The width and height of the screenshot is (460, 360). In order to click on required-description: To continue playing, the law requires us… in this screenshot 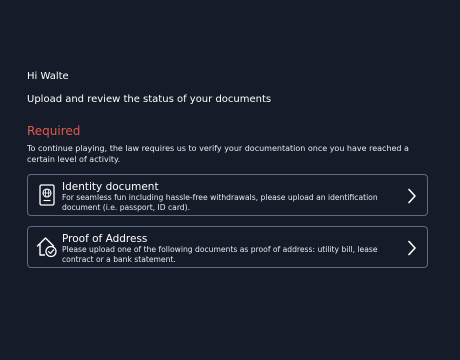, I will do `click(218, 154)`.